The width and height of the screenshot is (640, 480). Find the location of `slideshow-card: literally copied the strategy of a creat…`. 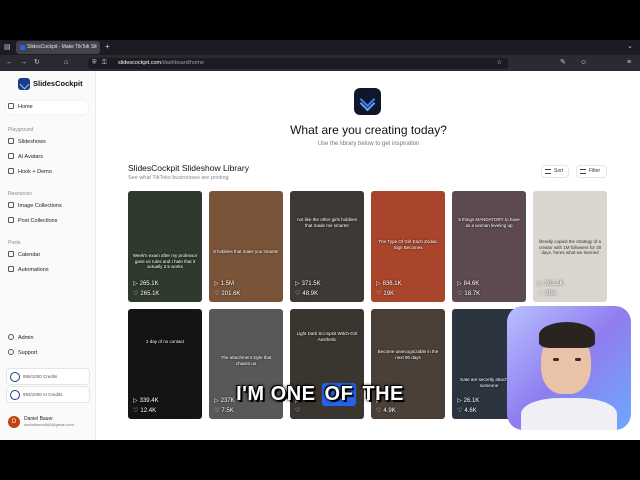

slideshow-card: literally copied the strategy of a creat… is located at coordinates (570, 246).